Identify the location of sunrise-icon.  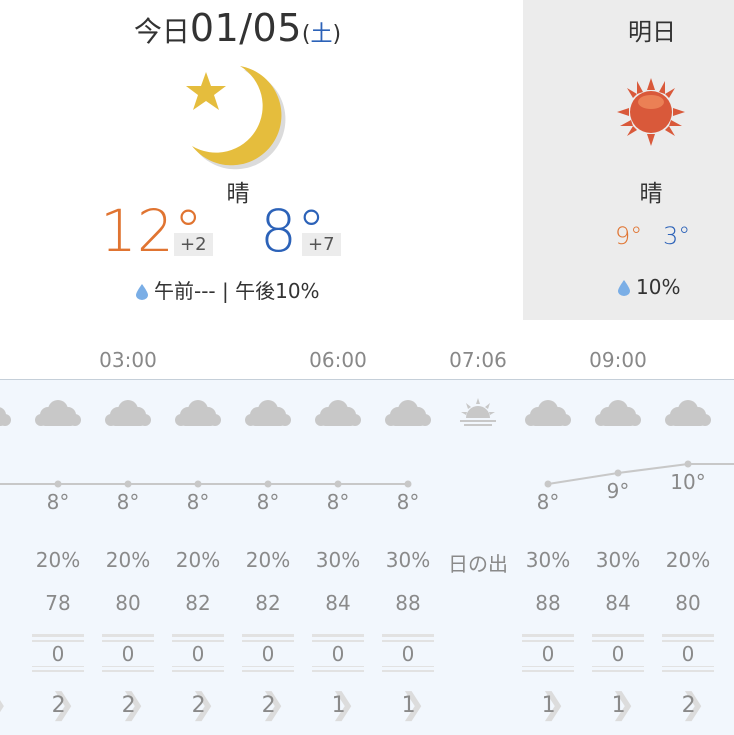
(478, 415).